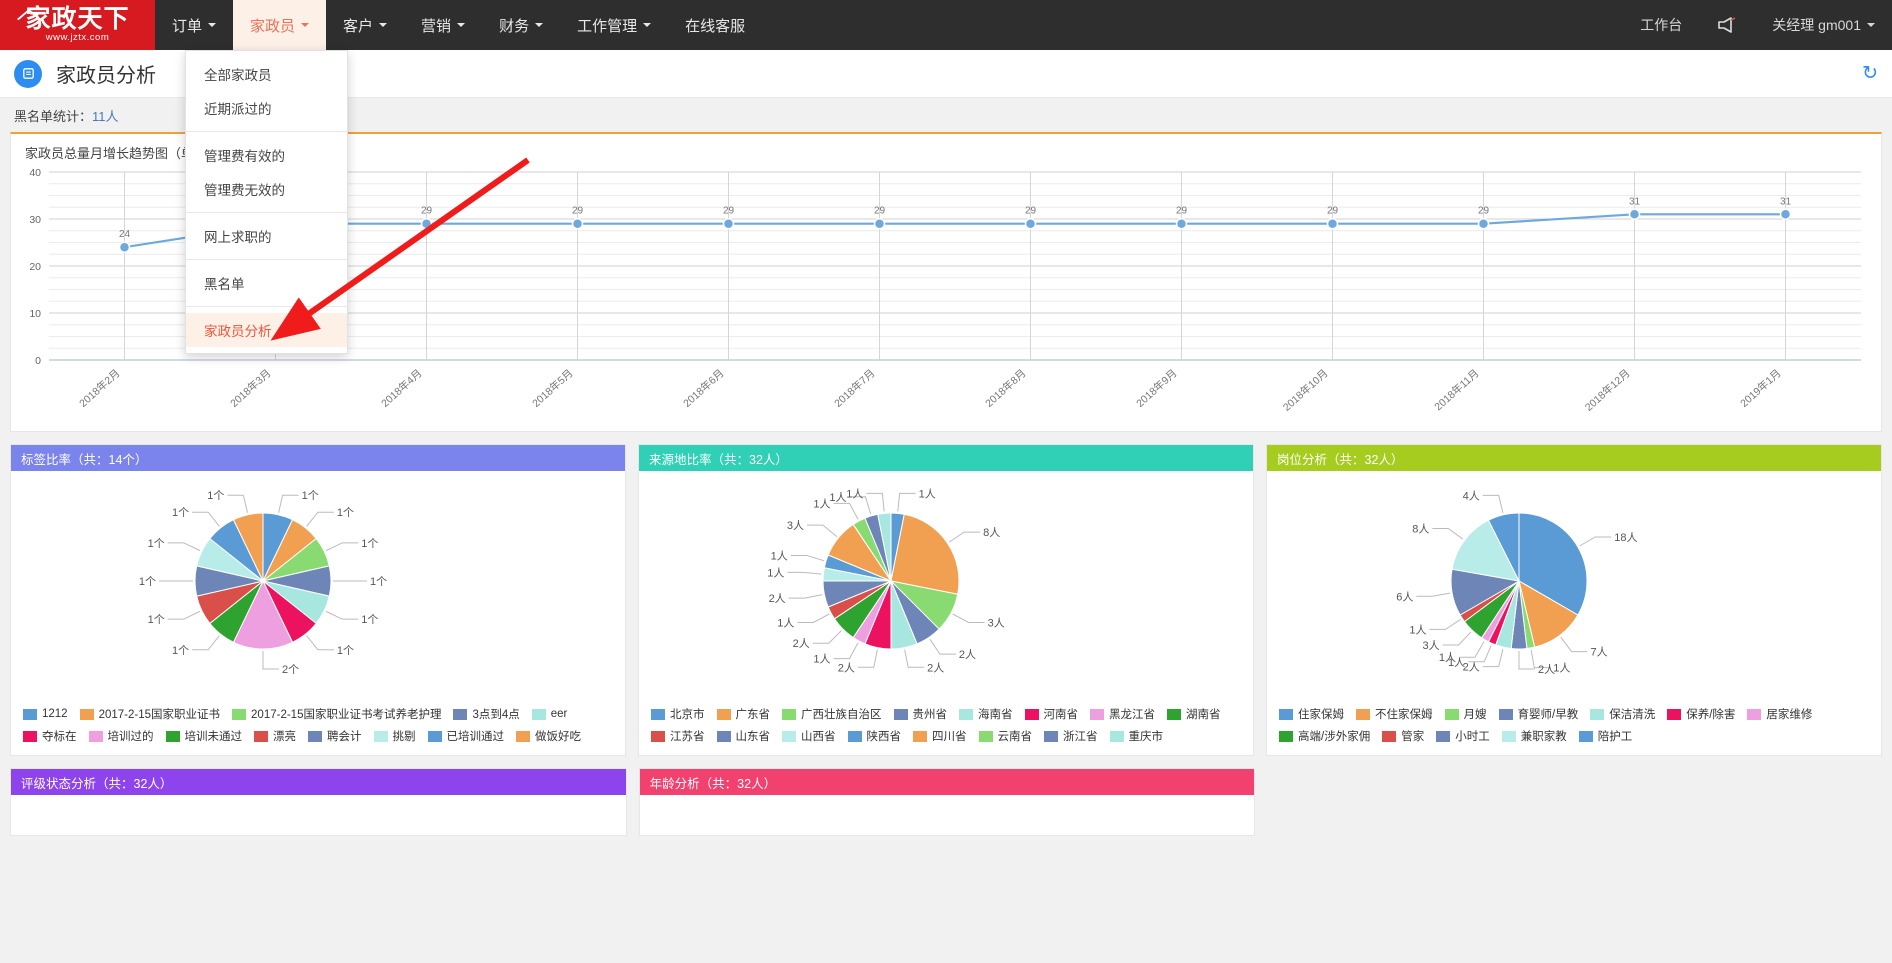 The image size is (1892, 963). Describe the element at coordinates (549, 714) in the screenshot. I see `legend-item: eer` at that location.